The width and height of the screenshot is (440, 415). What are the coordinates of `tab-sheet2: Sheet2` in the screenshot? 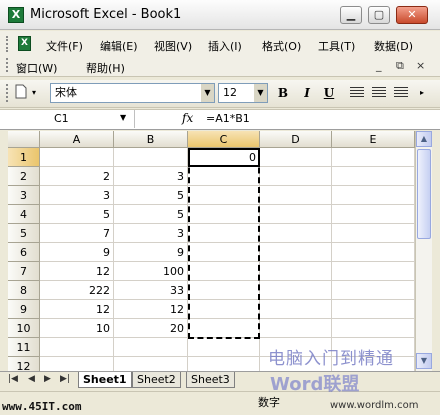 It's located at (156, 380).